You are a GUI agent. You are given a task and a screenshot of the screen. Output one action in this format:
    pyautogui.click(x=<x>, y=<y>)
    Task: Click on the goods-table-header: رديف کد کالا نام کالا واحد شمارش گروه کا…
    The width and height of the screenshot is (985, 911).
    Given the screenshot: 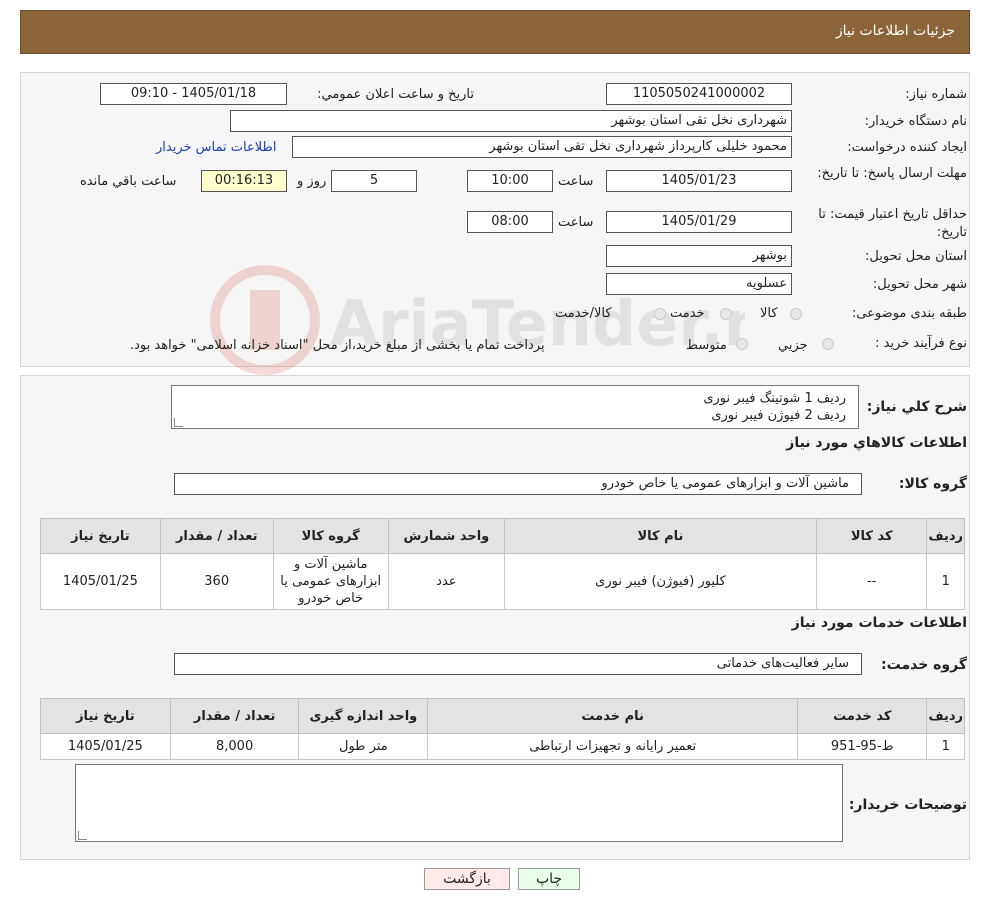 What is the action you would take?
    pyautogui.click(x=502, y=536)
    